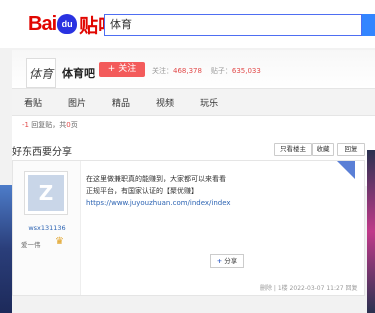  What do you see at coordinates (293, 149) in the screenshot?
I see `only-op-button: 只看楼主` at bounding box center [293, 149].